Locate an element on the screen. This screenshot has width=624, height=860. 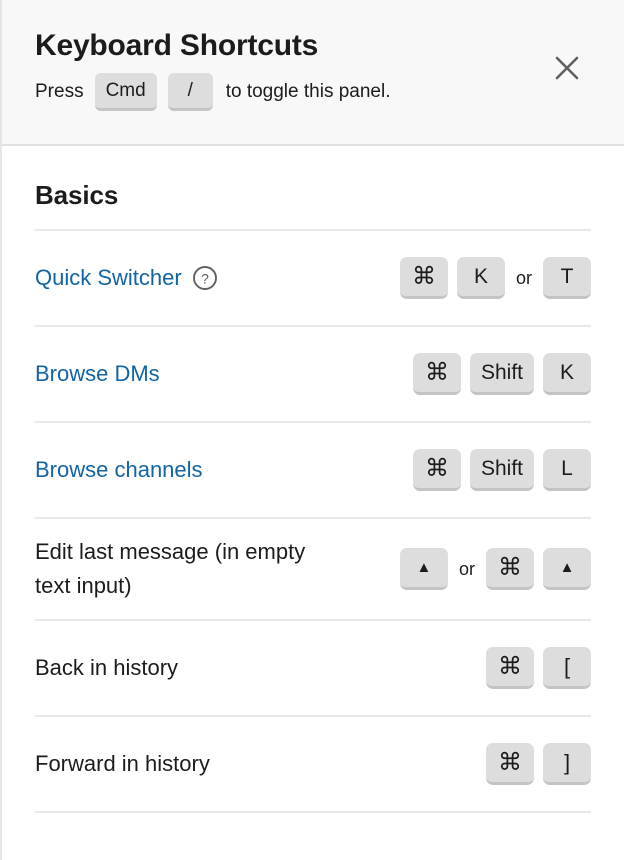
close-button is located at coordinates (567, 68).